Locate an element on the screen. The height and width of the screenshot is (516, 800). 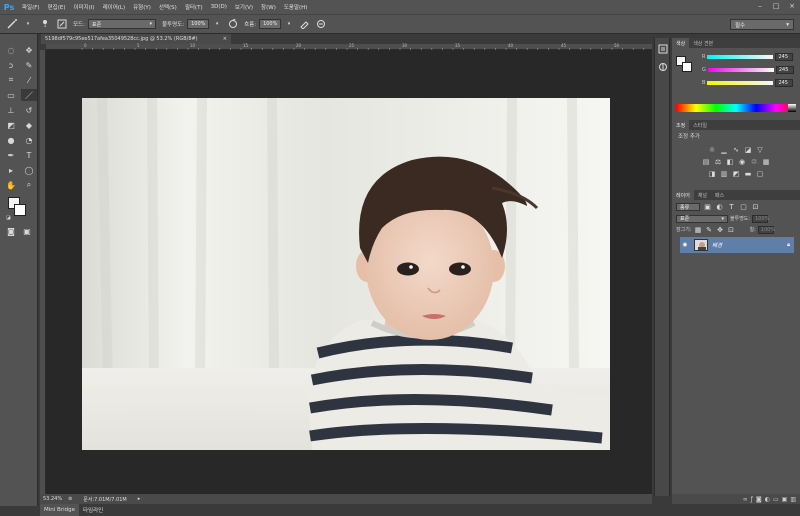
paint-bucket-tool-icon: ◆ is located at coordinates (29, 125).